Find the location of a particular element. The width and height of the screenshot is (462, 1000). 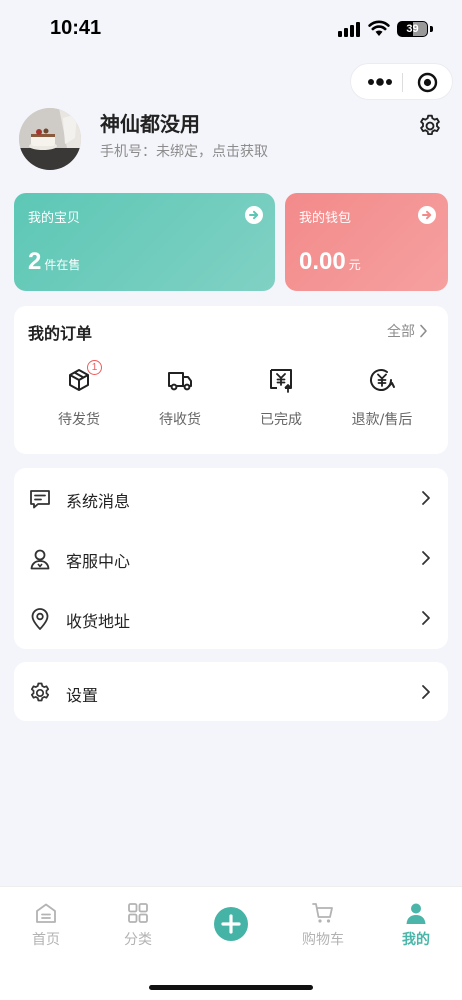

home-icon is located at coordinates (46, 913).